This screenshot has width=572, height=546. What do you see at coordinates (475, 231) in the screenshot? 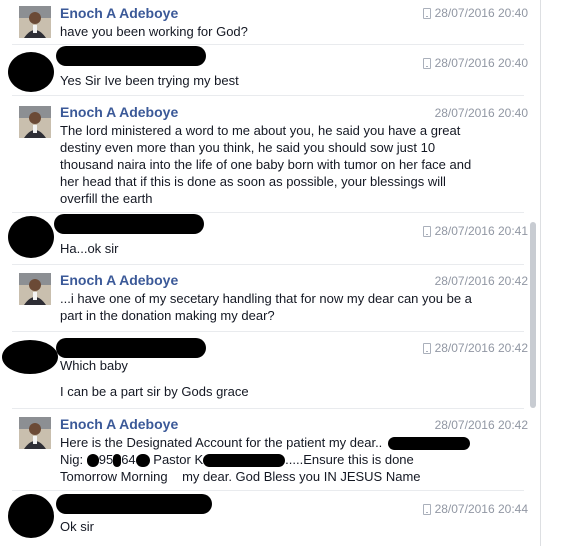
I see `message-timestamp: 28/07/2016 20:41` at bounding box center [475, 231].